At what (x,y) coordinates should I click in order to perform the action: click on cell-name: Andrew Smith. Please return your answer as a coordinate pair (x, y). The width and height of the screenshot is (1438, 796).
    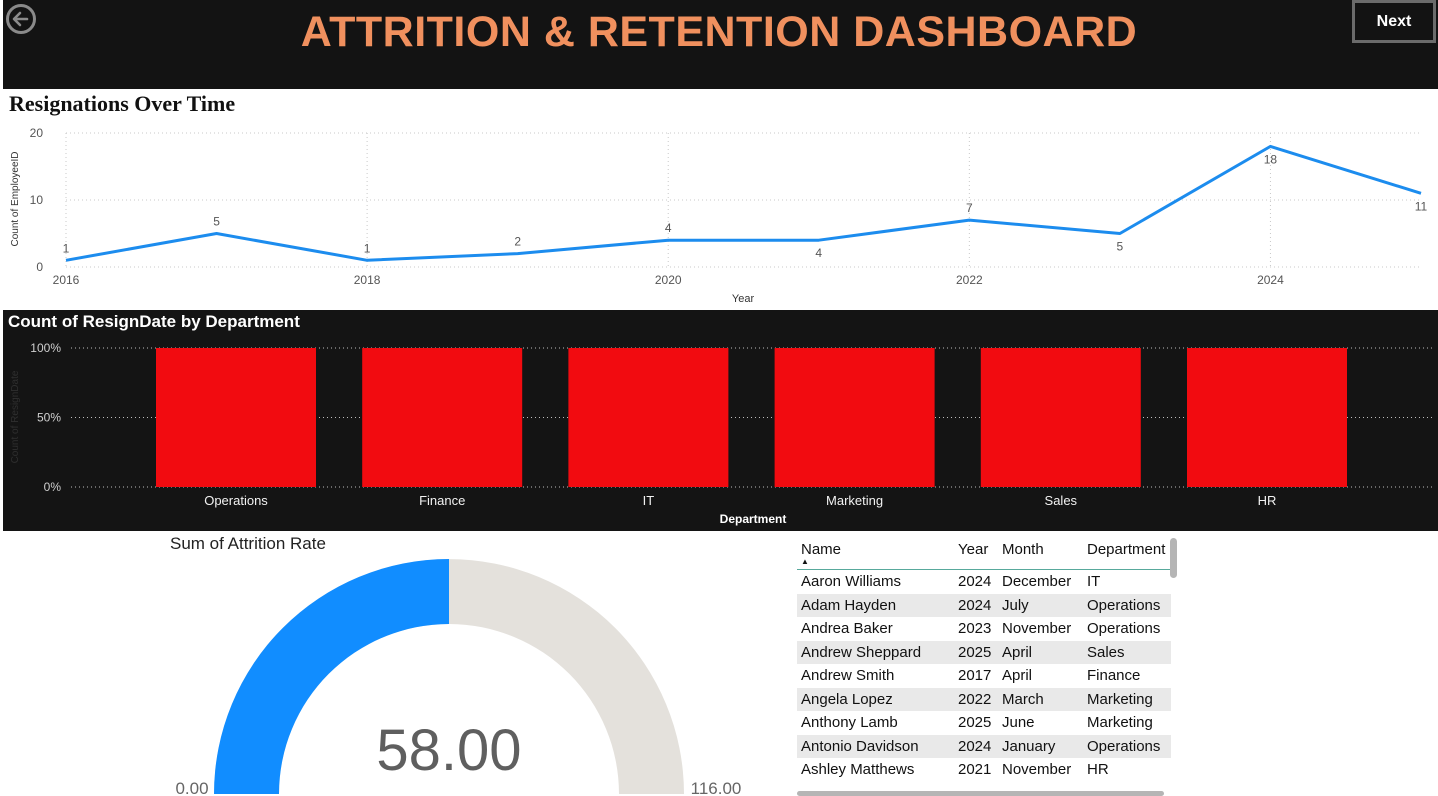
    Looking at the image, I should click on (848, 675).